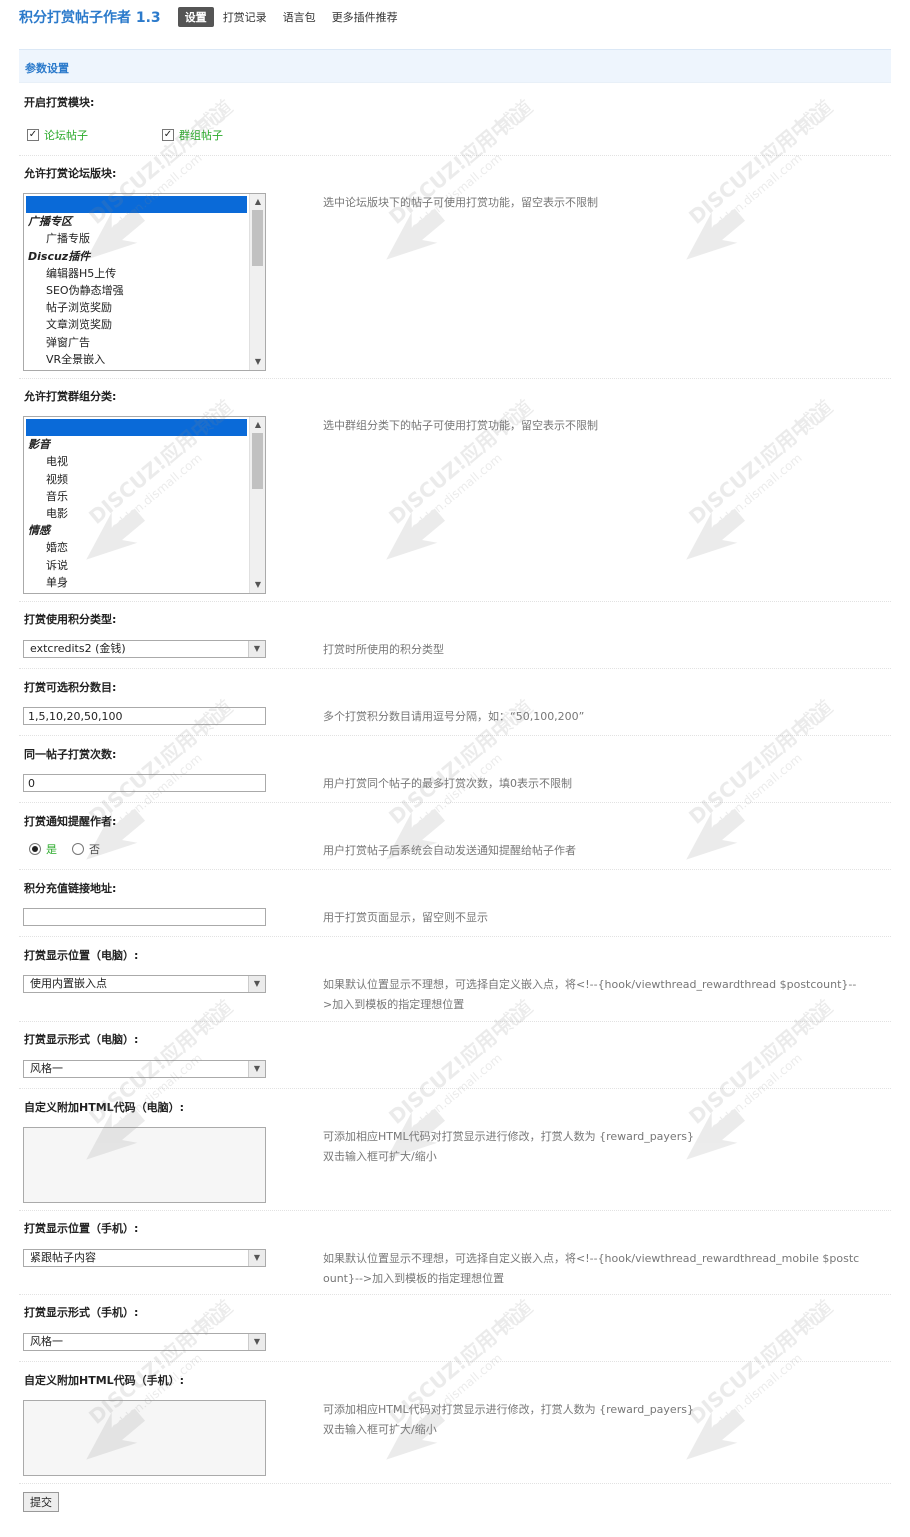 The width and height of the screenshot is (910, 1537). Describe the element at coordinates (136, 342) in the screenshot. I see `list-option: 弹窗广告` at that location.